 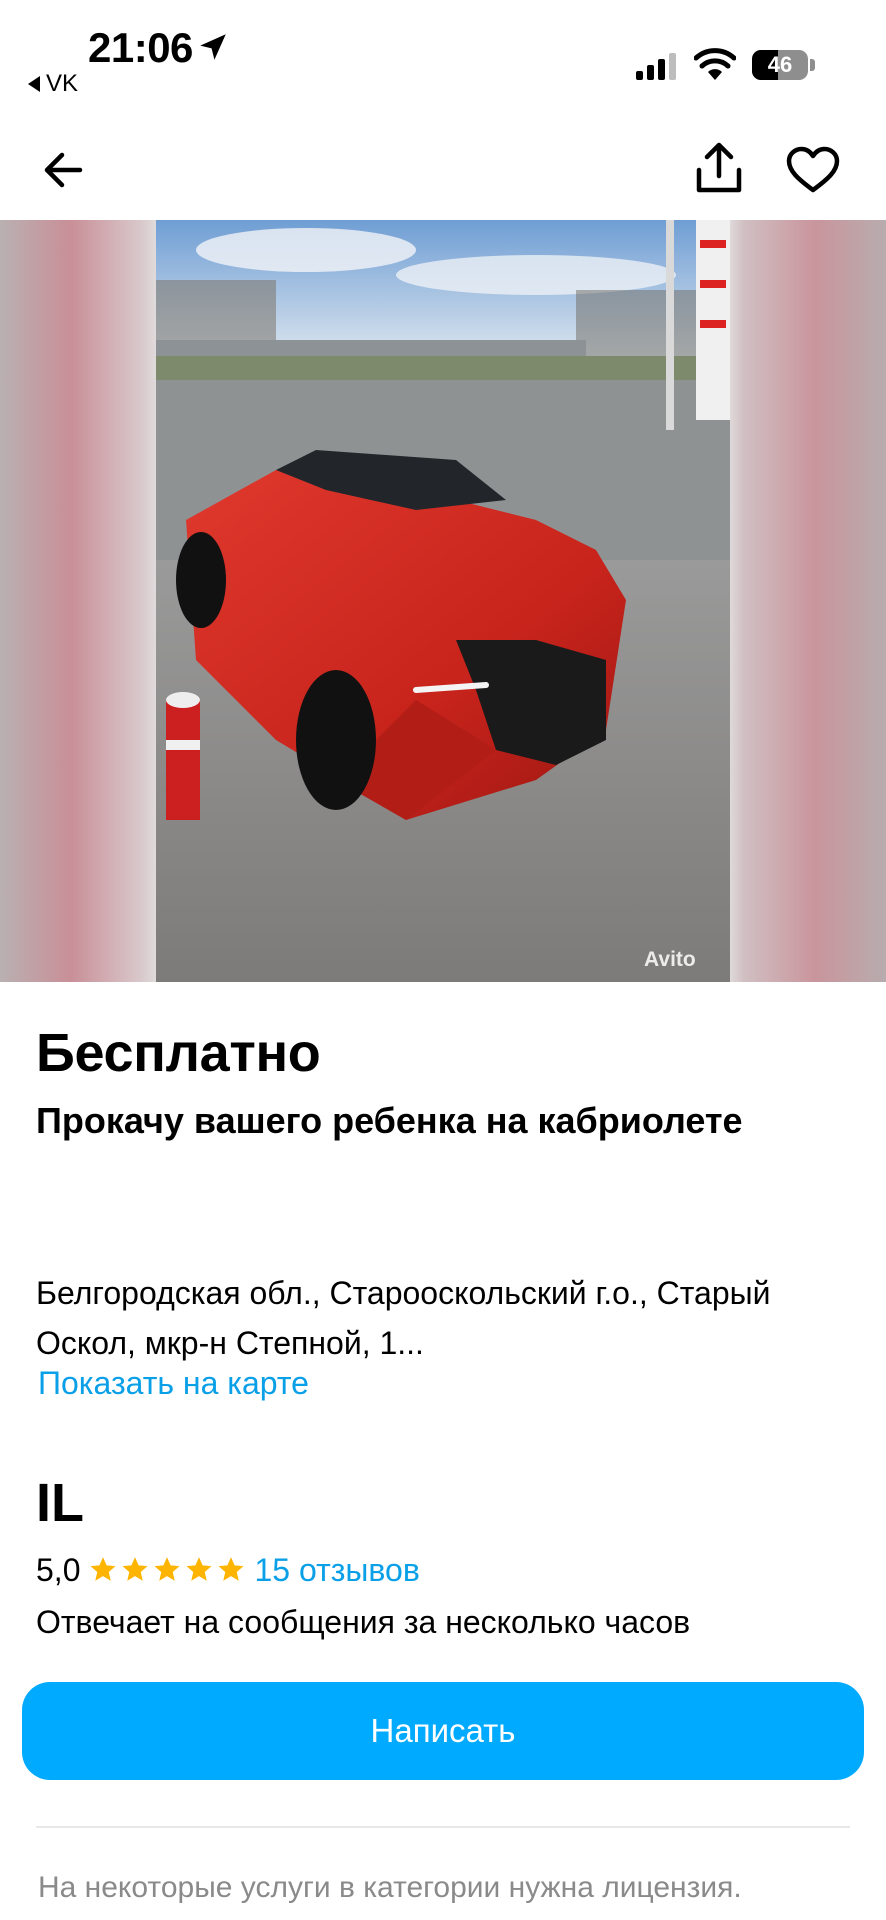 I want to click on cellular-signal-icon, so click(x=656, y=66).